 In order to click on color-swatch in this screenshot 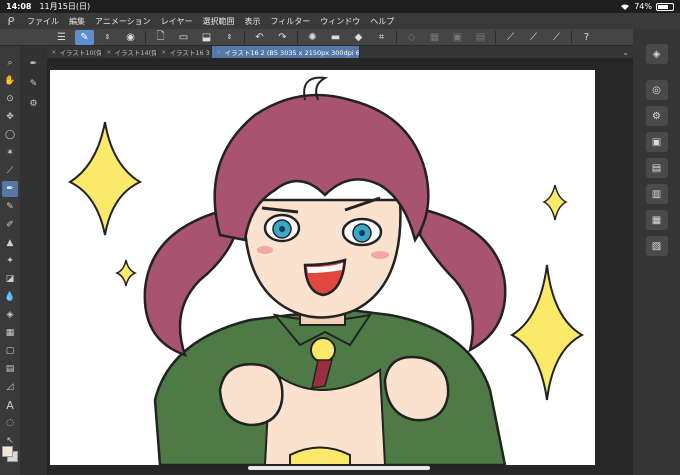, I will do `click(10, 454)`.